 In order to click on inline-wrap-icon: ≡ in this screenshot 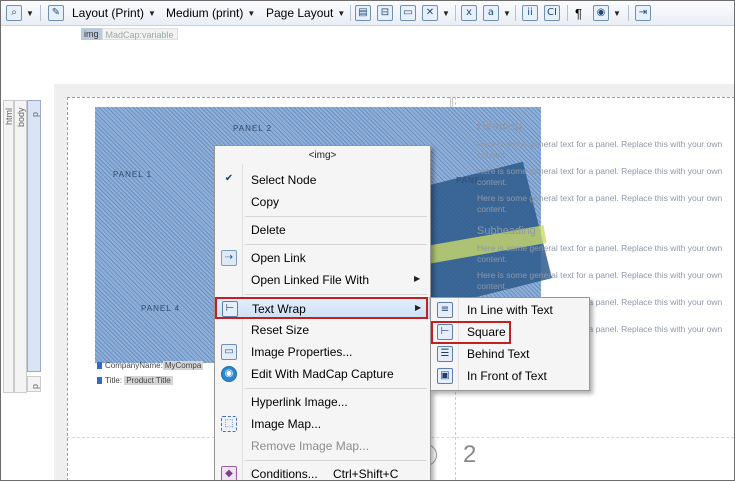, I will do `click(445, 310)`.